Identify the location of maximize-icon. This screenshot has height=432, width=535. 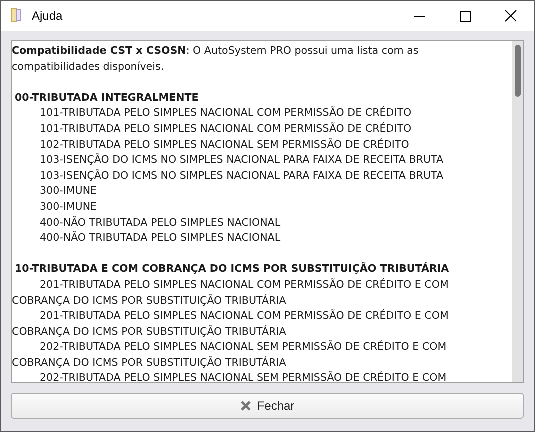
(465, 16).